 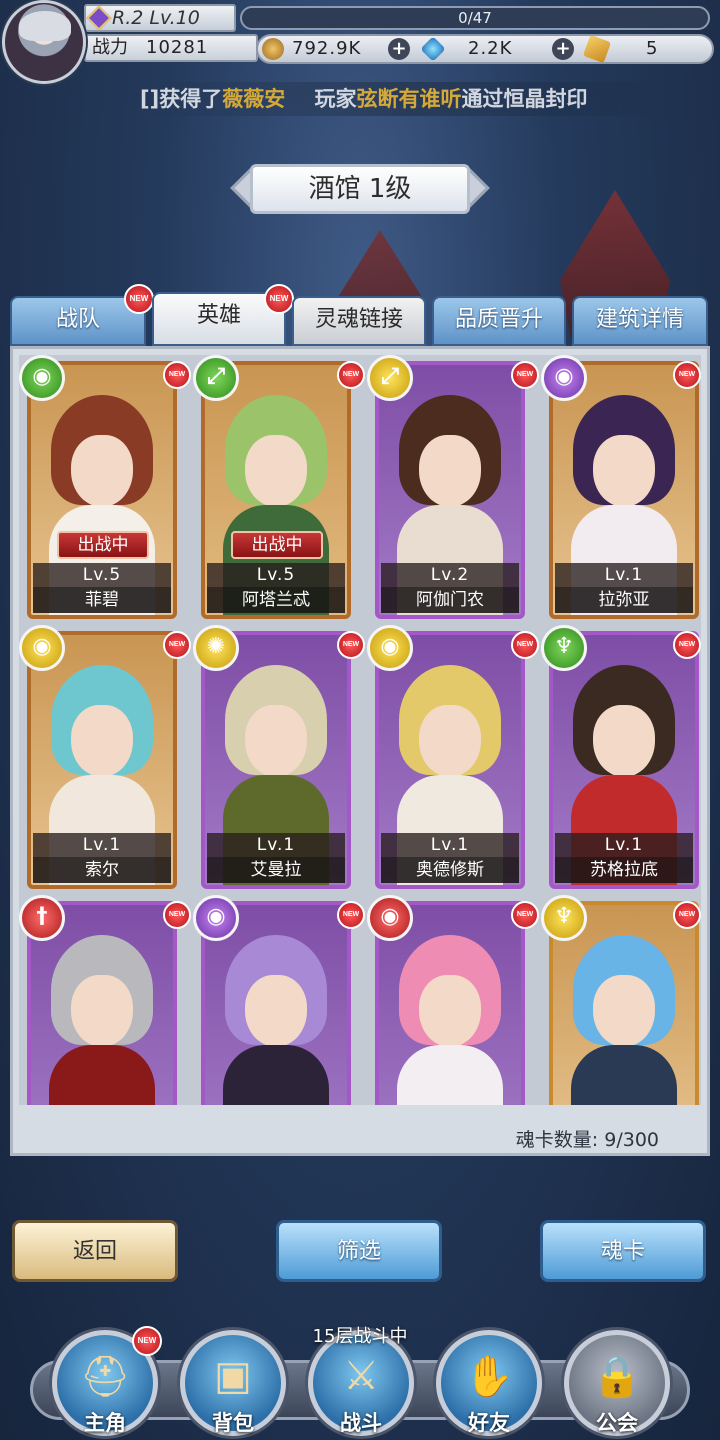 What do you see at coordinates (156, 18) in the screenshot?
I see `rank-level-text: R.2 Lv.10` at bounding box center [156, 18].